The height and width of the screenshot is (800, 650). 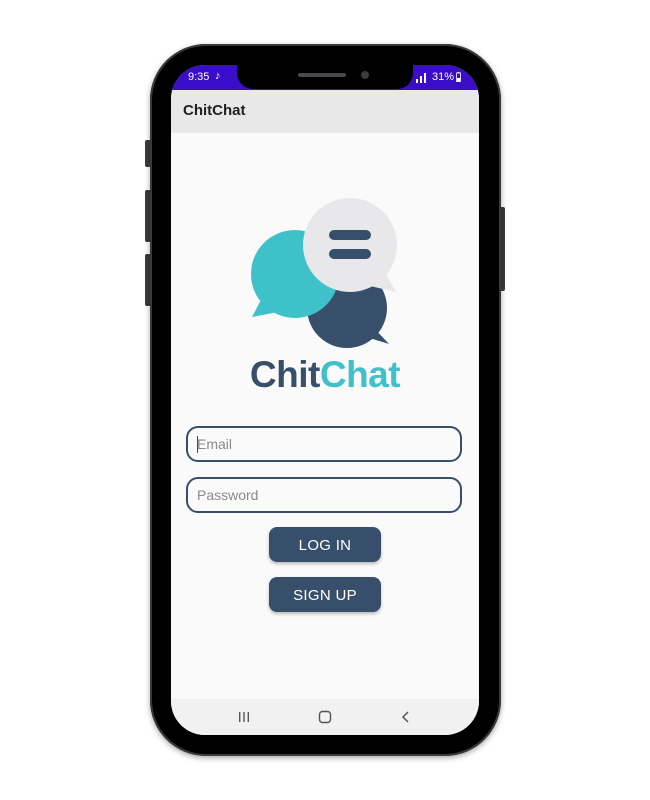 I want to click on password-input, so click(x=324, y=495).